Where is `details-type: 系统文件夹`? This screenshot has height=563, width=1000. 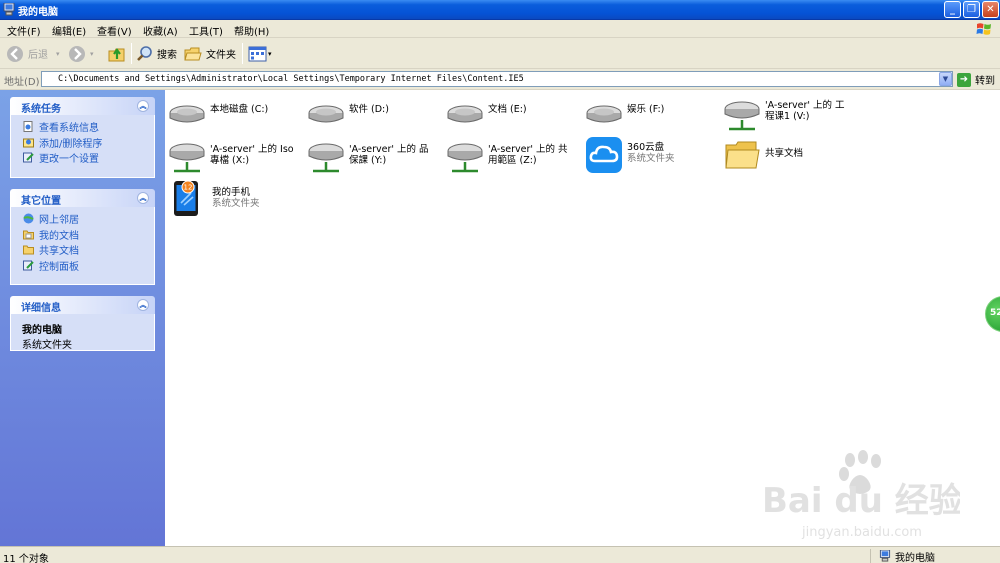 details-type: 系统文件夹 is located at coordinates (47, 345).